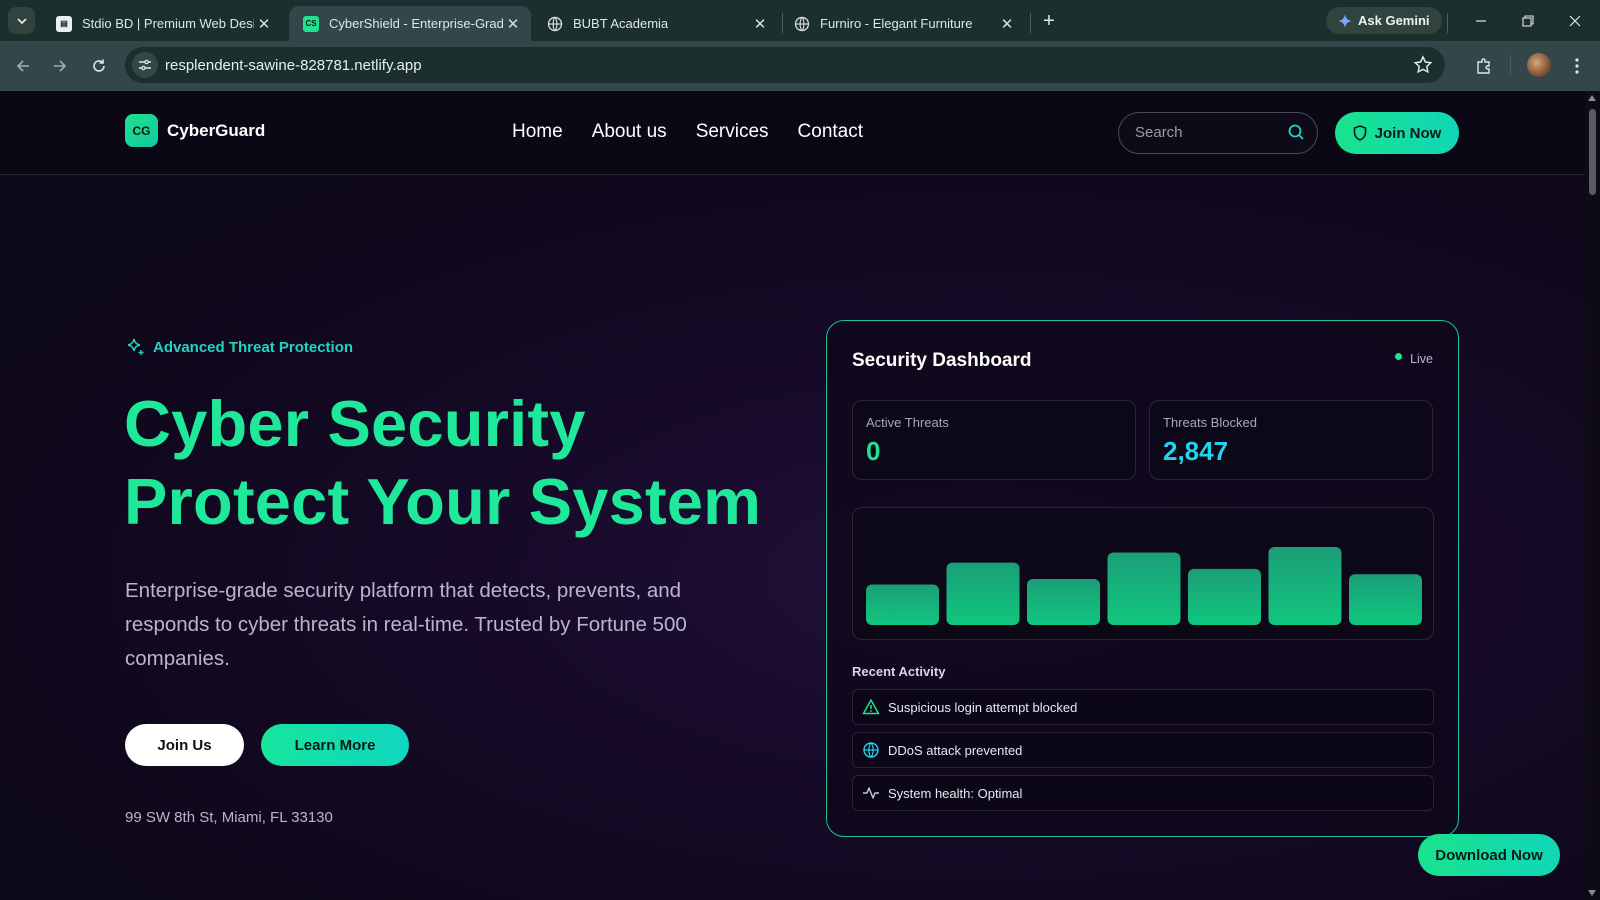 Image resolution: width=1600 pixels, height=900 pixels. Describe the element at coordinates (983, 707) in the screenshot. I see `activity-text: Suspicious login attempt blocked` at that location.